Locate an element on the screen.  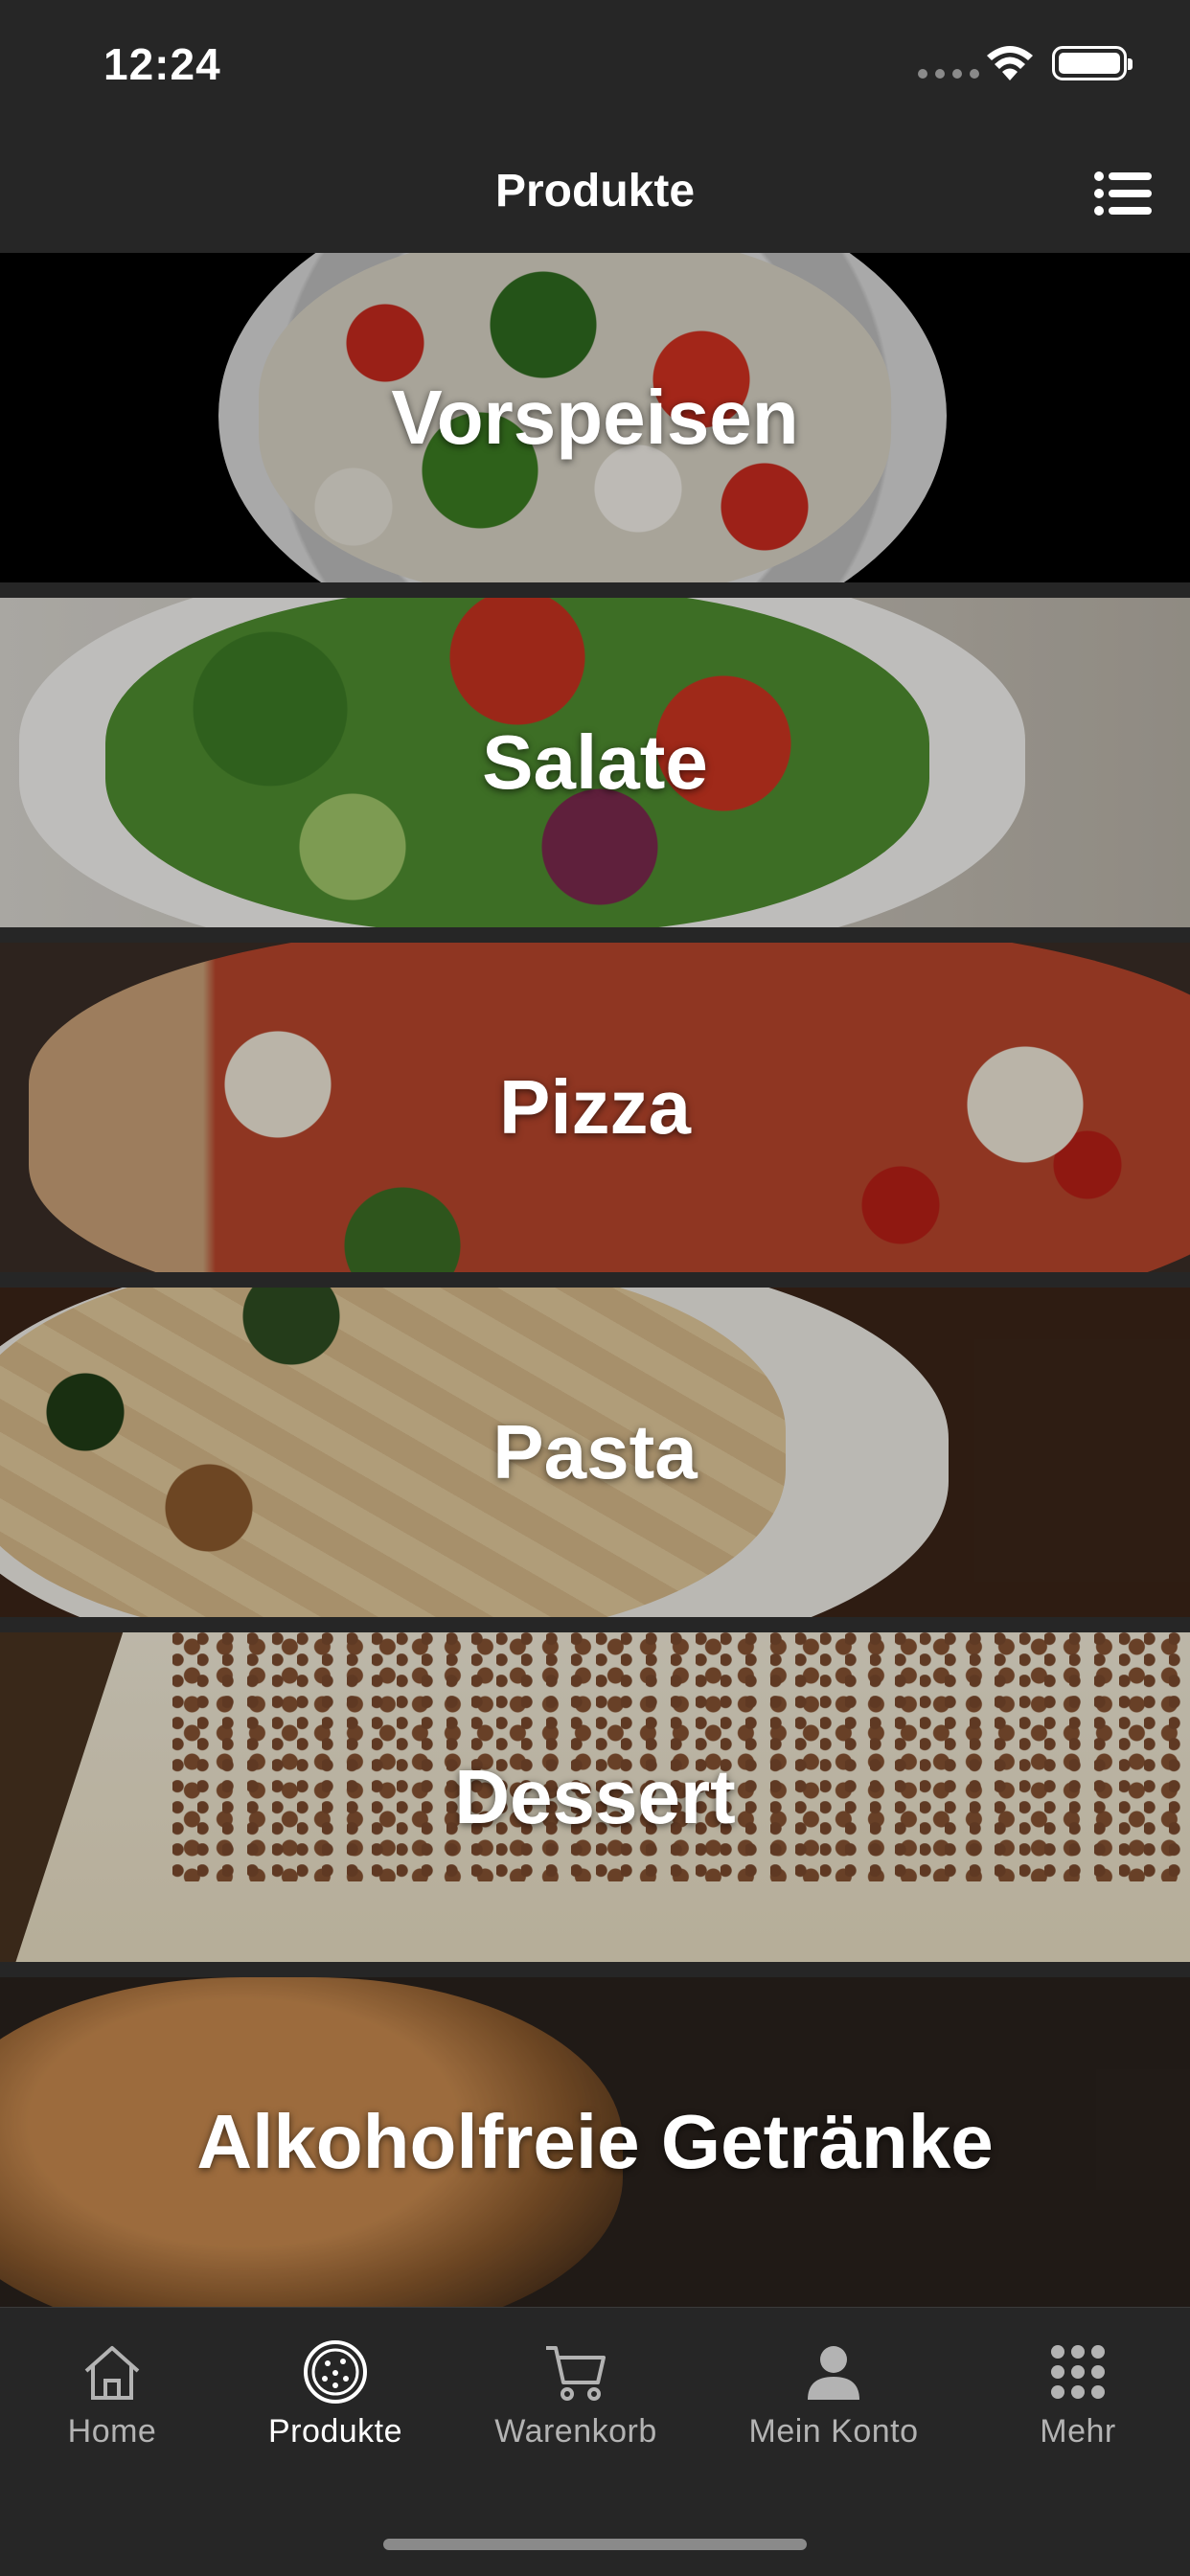
category-pizza: Pizza is located at coordinates (595, 1107).